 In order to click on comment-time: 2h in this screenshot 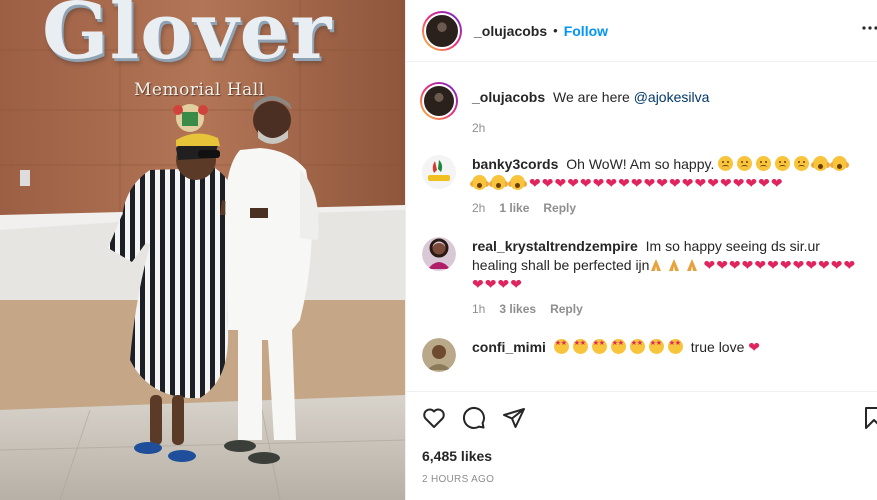, I will do `click(479, 208)`.